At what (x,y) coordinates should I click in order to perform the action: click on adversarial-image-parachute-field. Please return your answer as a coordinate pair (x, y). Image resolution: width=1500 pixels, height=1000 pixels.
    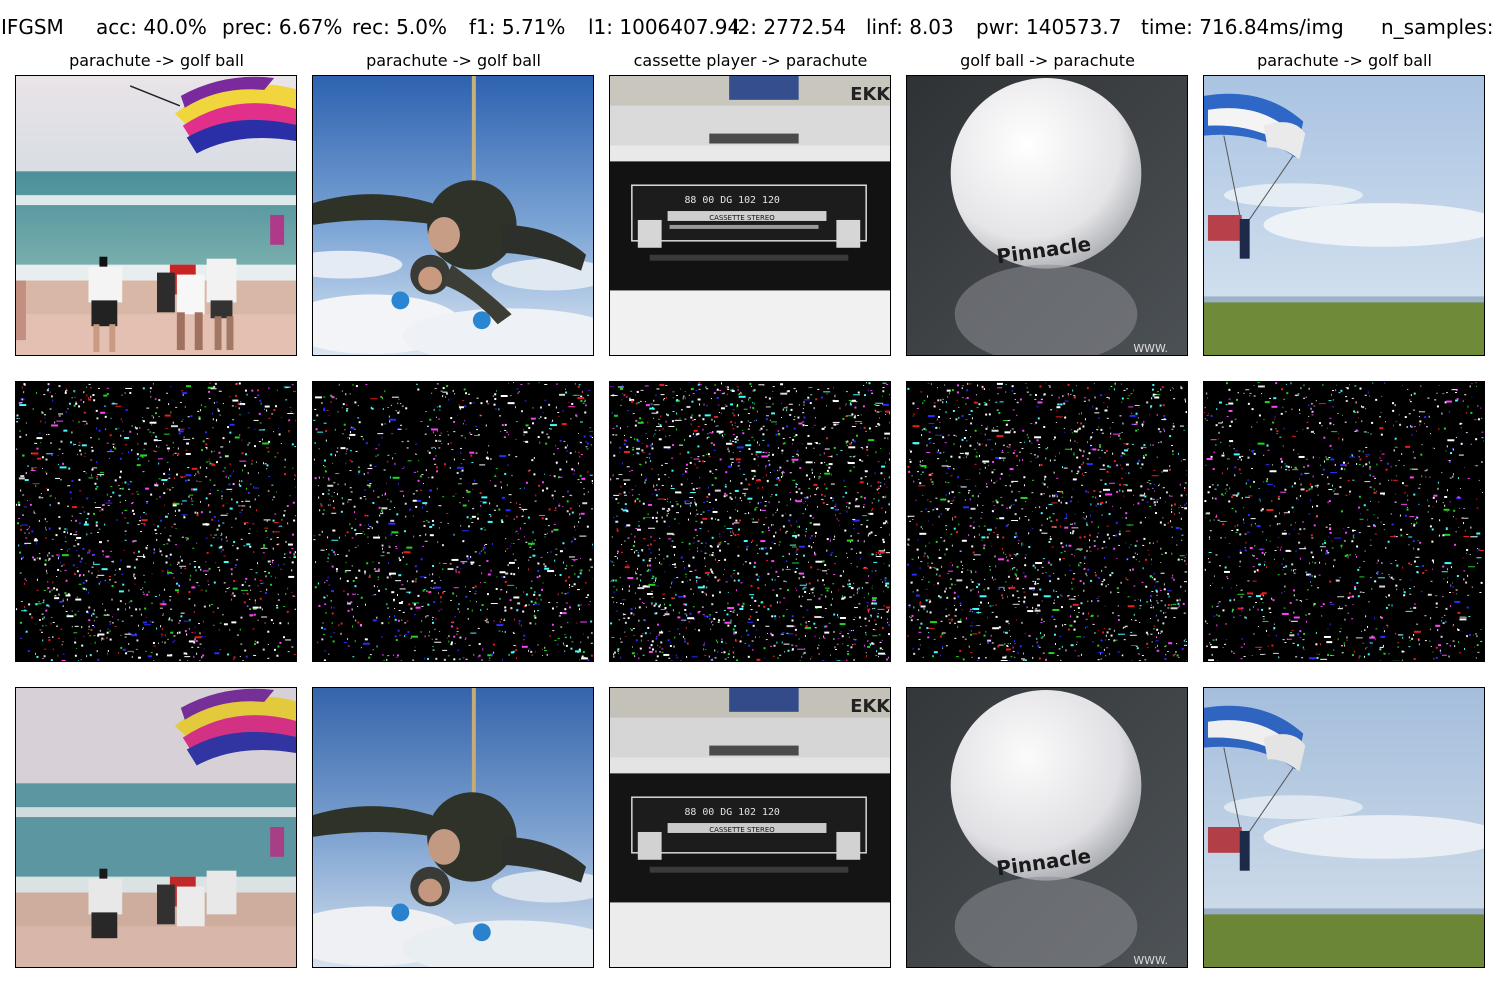
    Looking at the image, I should click on (1344, 827).